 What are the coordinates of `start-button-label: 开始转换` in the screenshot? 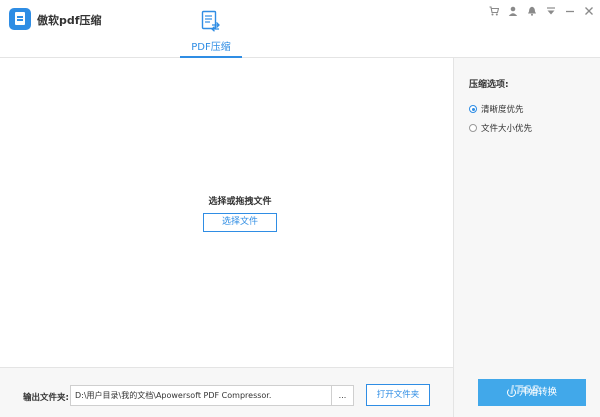 It's located at (537, 392).